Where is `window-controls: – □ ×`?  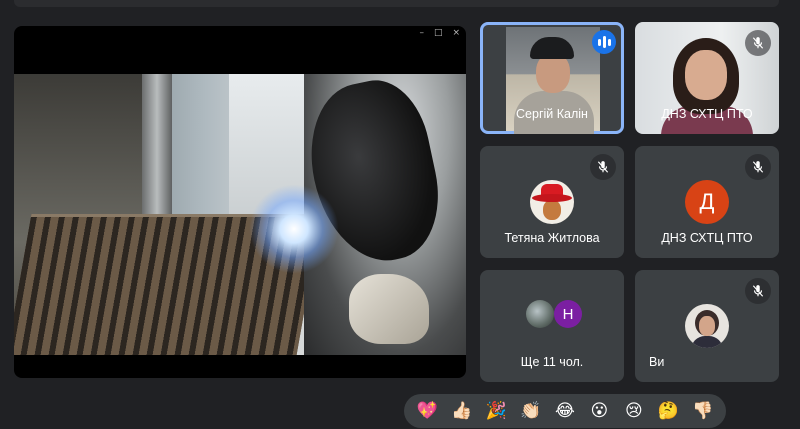
window-controls: – □ × is located at coordinates (439, 33).